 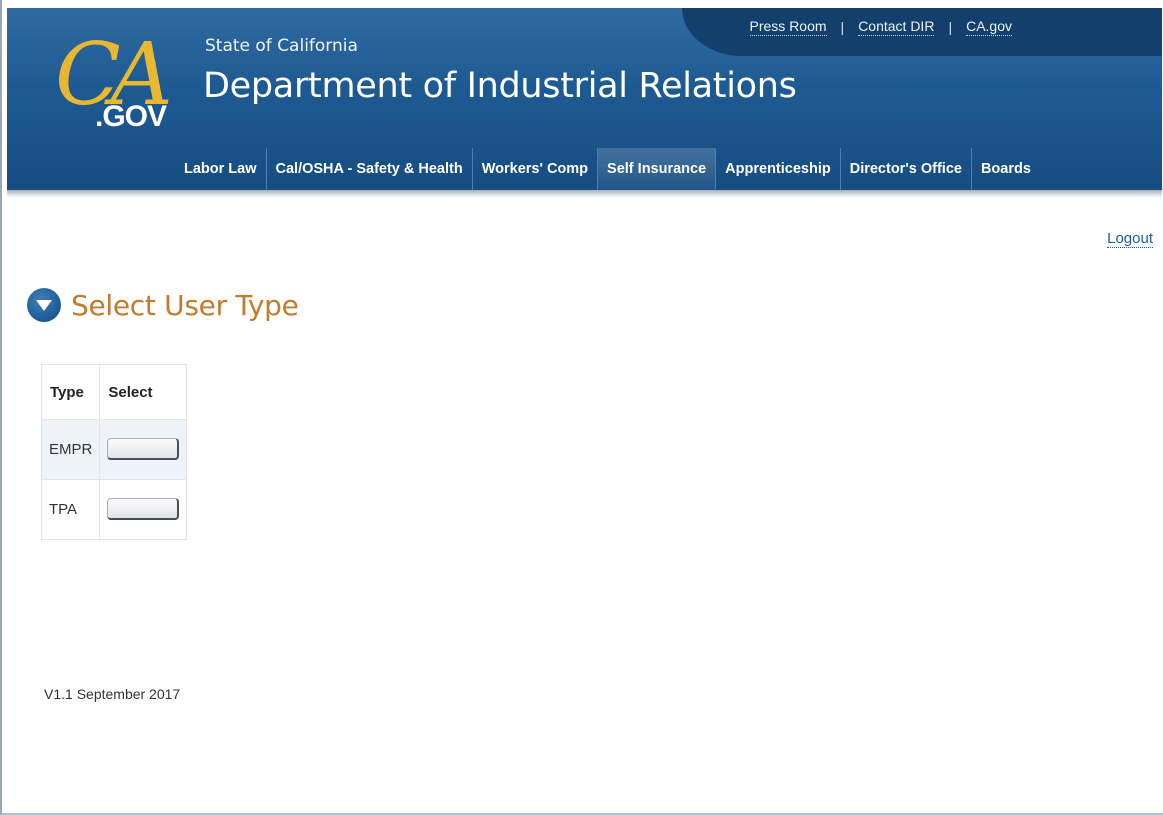 I want to click on contact-dir-link: Contact DIR, so click(x=896, y=27).